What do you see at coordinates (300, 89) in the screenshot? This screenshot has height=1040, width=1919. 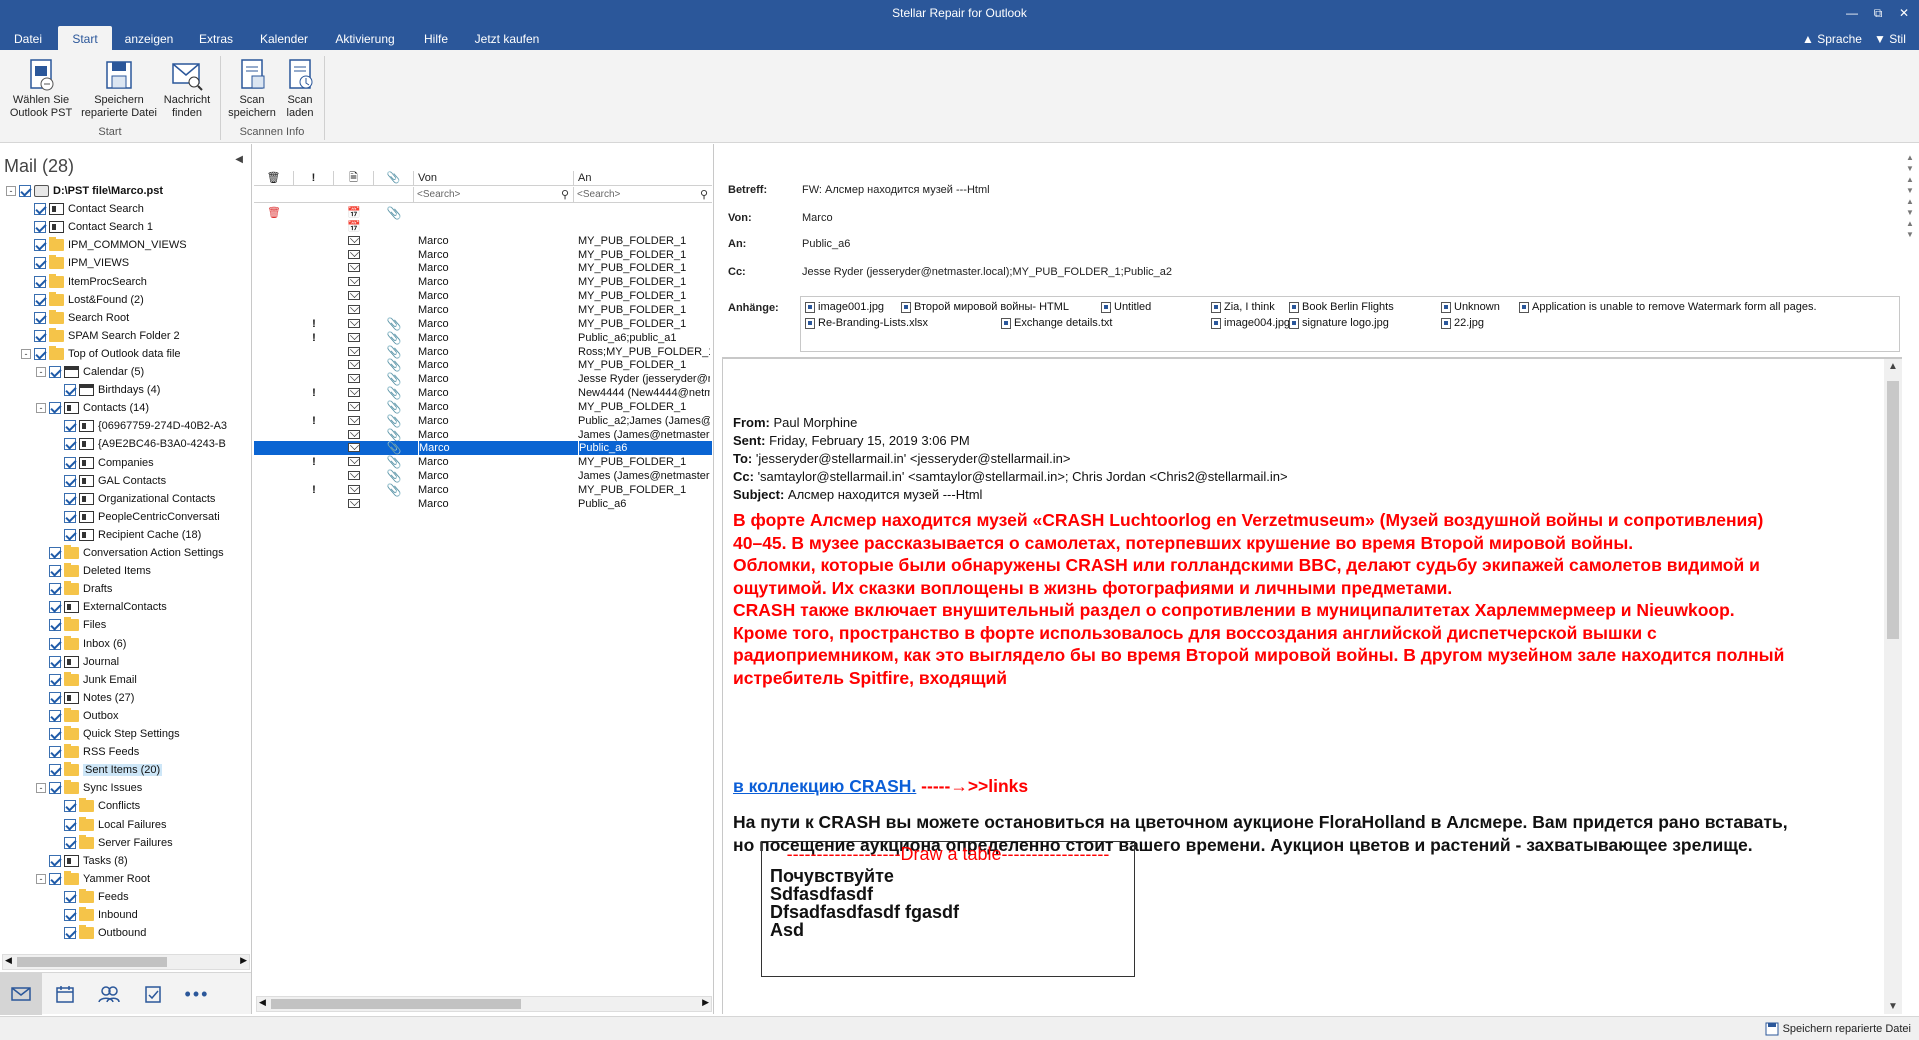 I see `load-scan-button: Scan laden` at bounding box center [300, 89].